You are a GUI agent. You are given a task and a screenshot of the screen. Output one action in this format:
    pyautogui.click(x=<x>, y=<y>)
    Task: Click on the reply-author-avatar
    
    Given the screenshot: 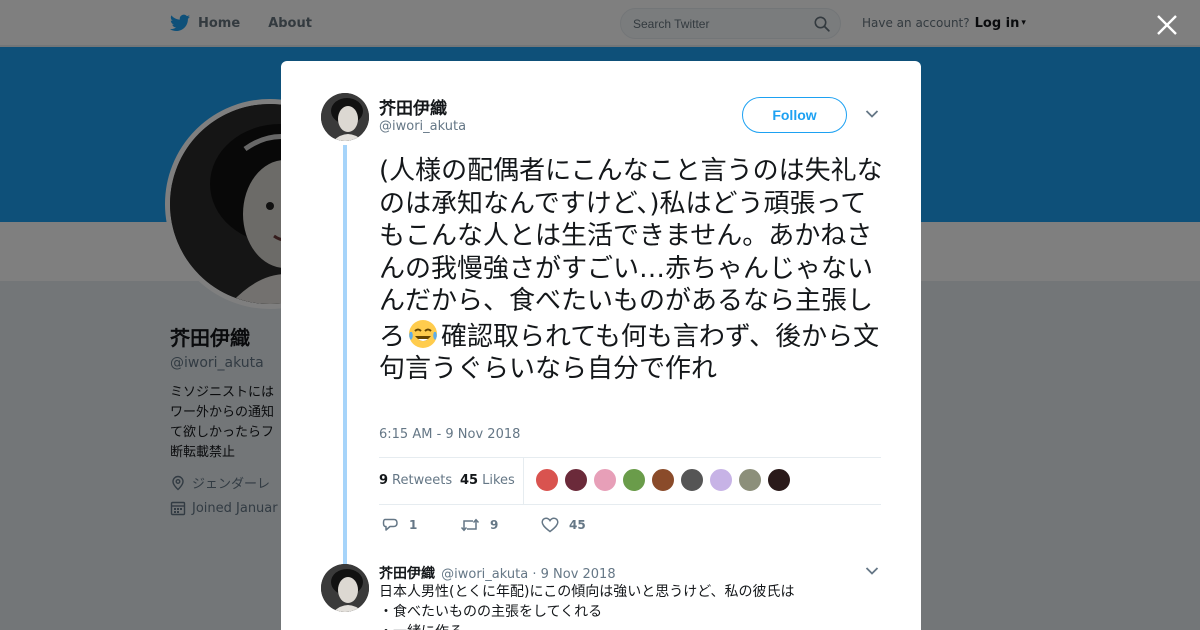 What is the action you would take?
    pyautogui.click(x=345, y=588)
    